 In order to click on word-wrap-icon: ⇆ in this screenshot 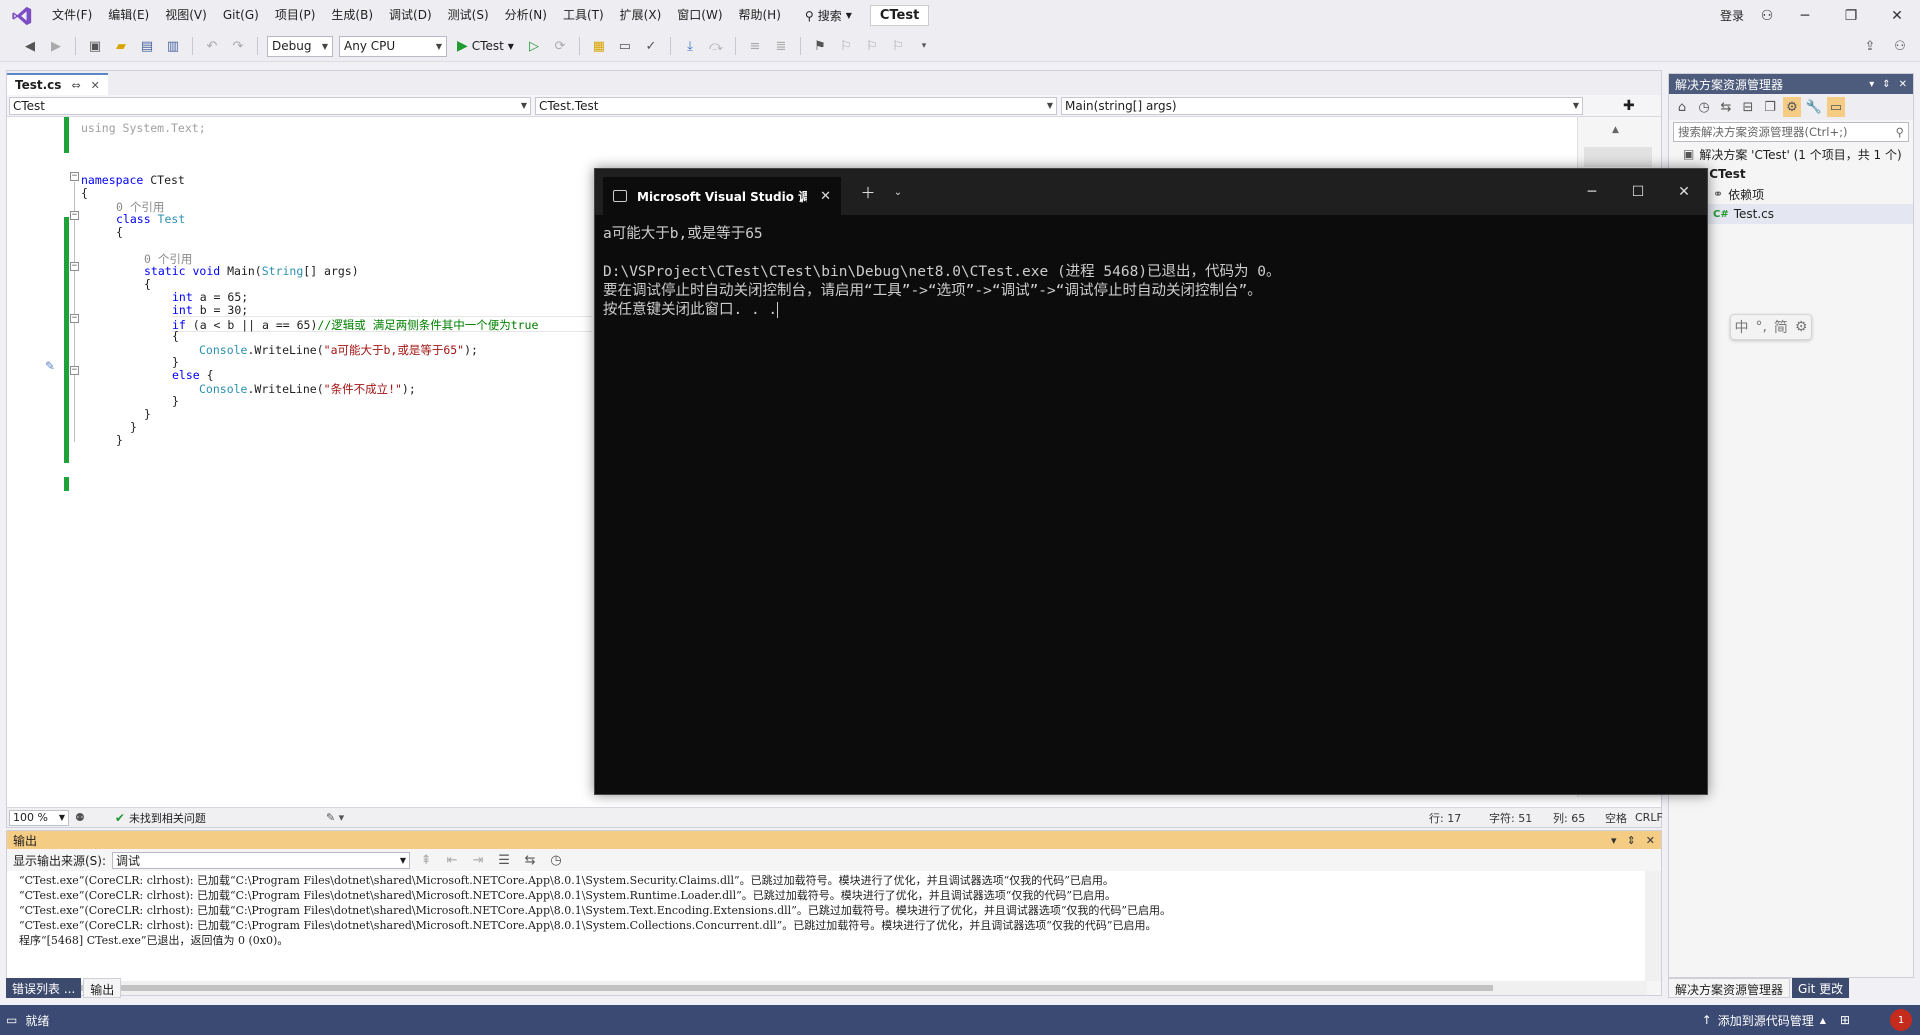, I will do `click(530, 860)`.